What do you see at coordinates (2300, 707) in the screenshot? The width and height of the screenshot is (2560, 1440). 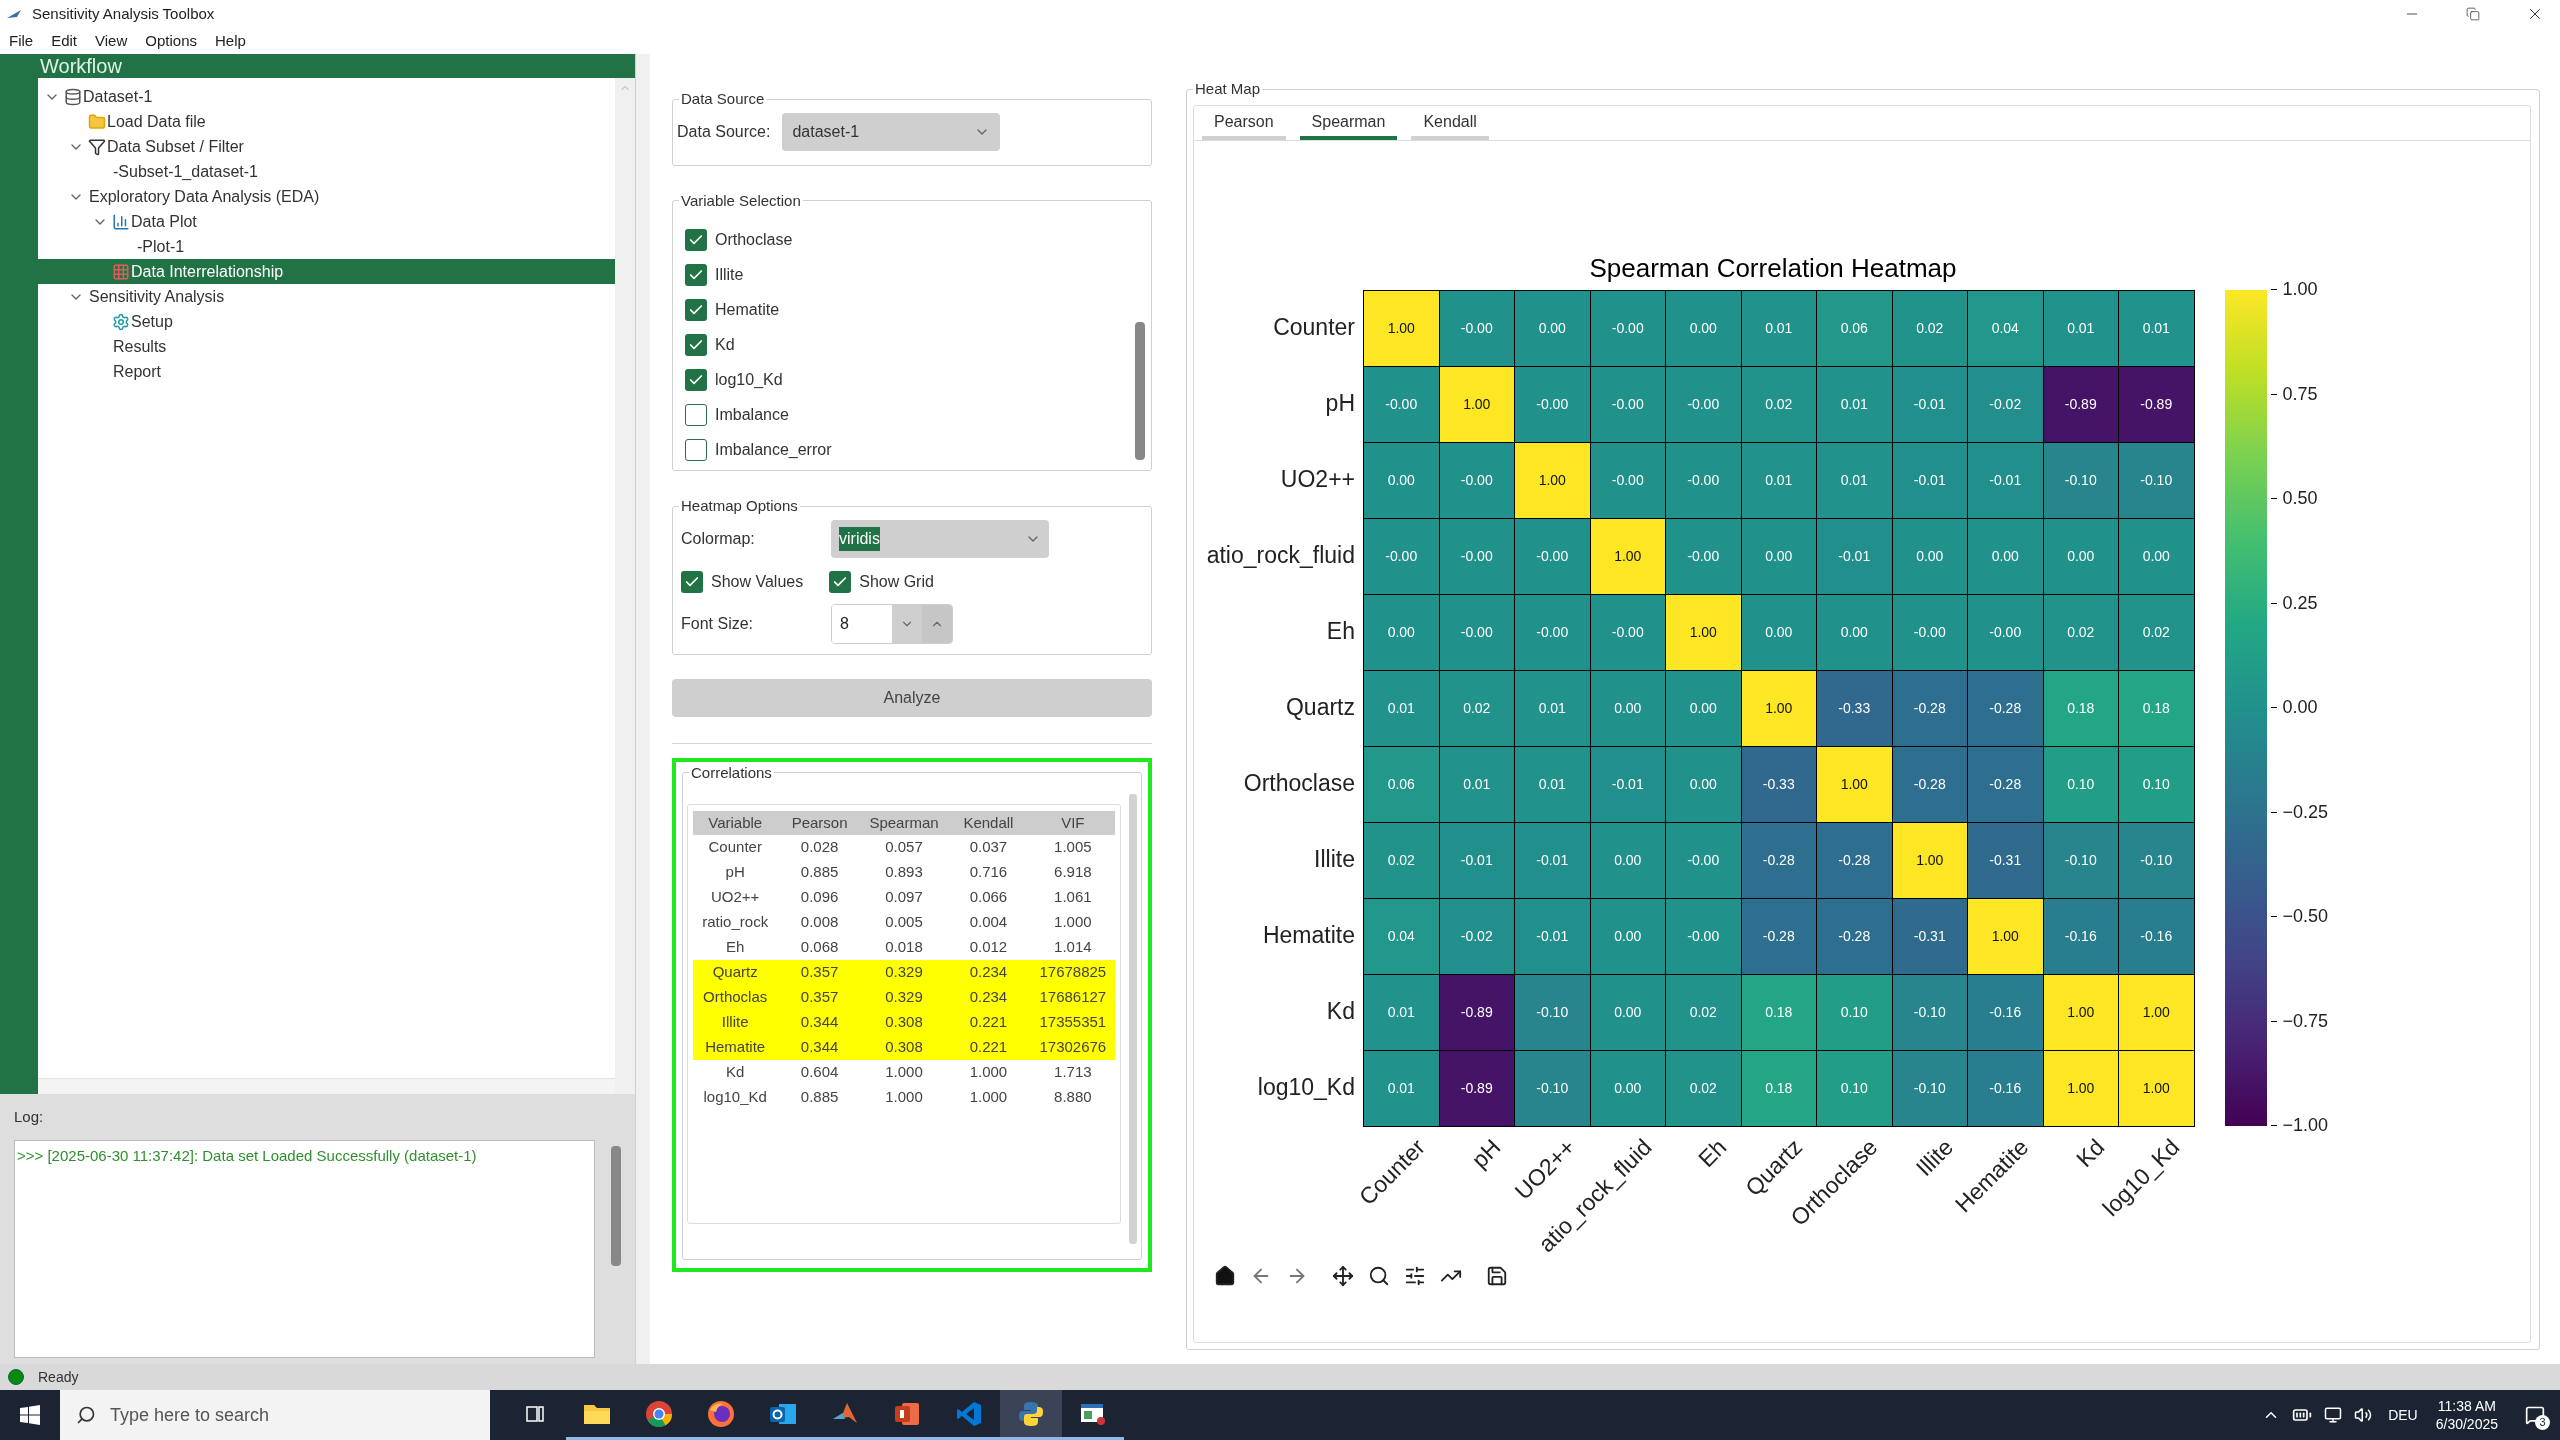 I see `colorbar-tick-label: 0.00` at bounding box center [2300, 707].